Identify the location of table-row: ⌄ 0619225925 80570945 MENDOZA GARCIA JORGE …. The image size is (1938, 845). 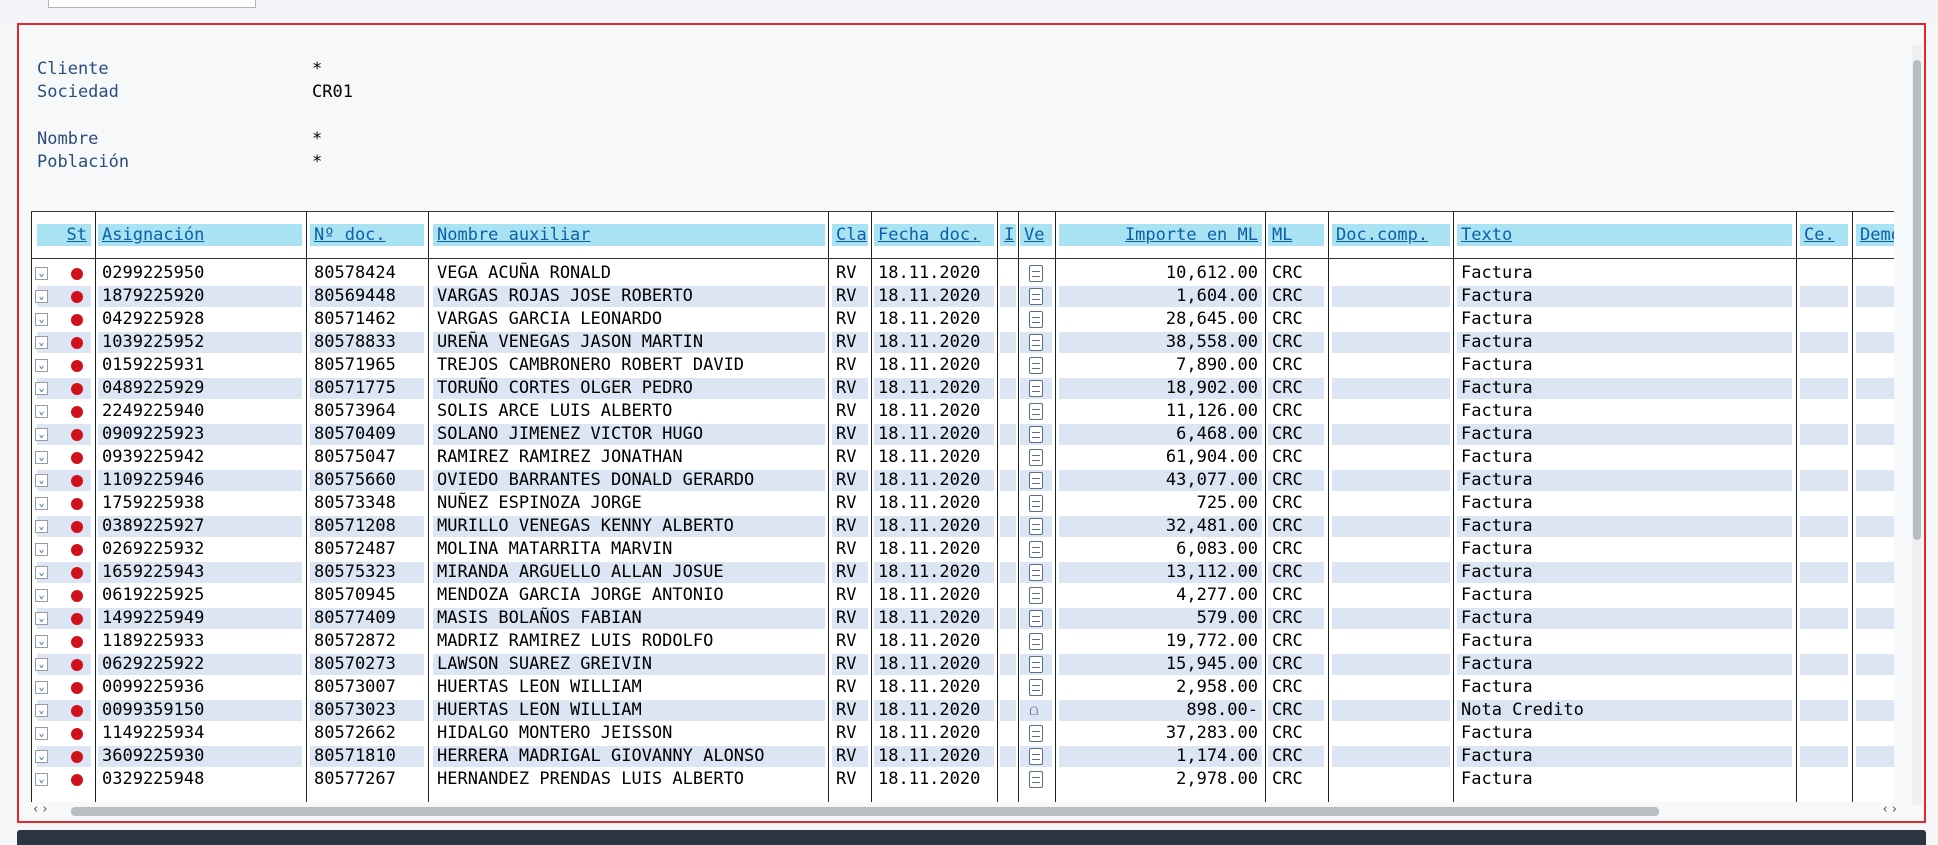
(962, 595).